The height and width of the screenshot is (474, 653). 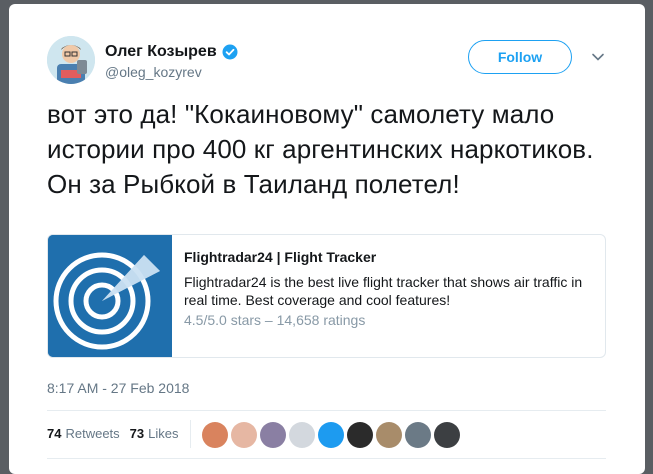 I want to click on follow-button: Follow, so click(x=520, y=57).